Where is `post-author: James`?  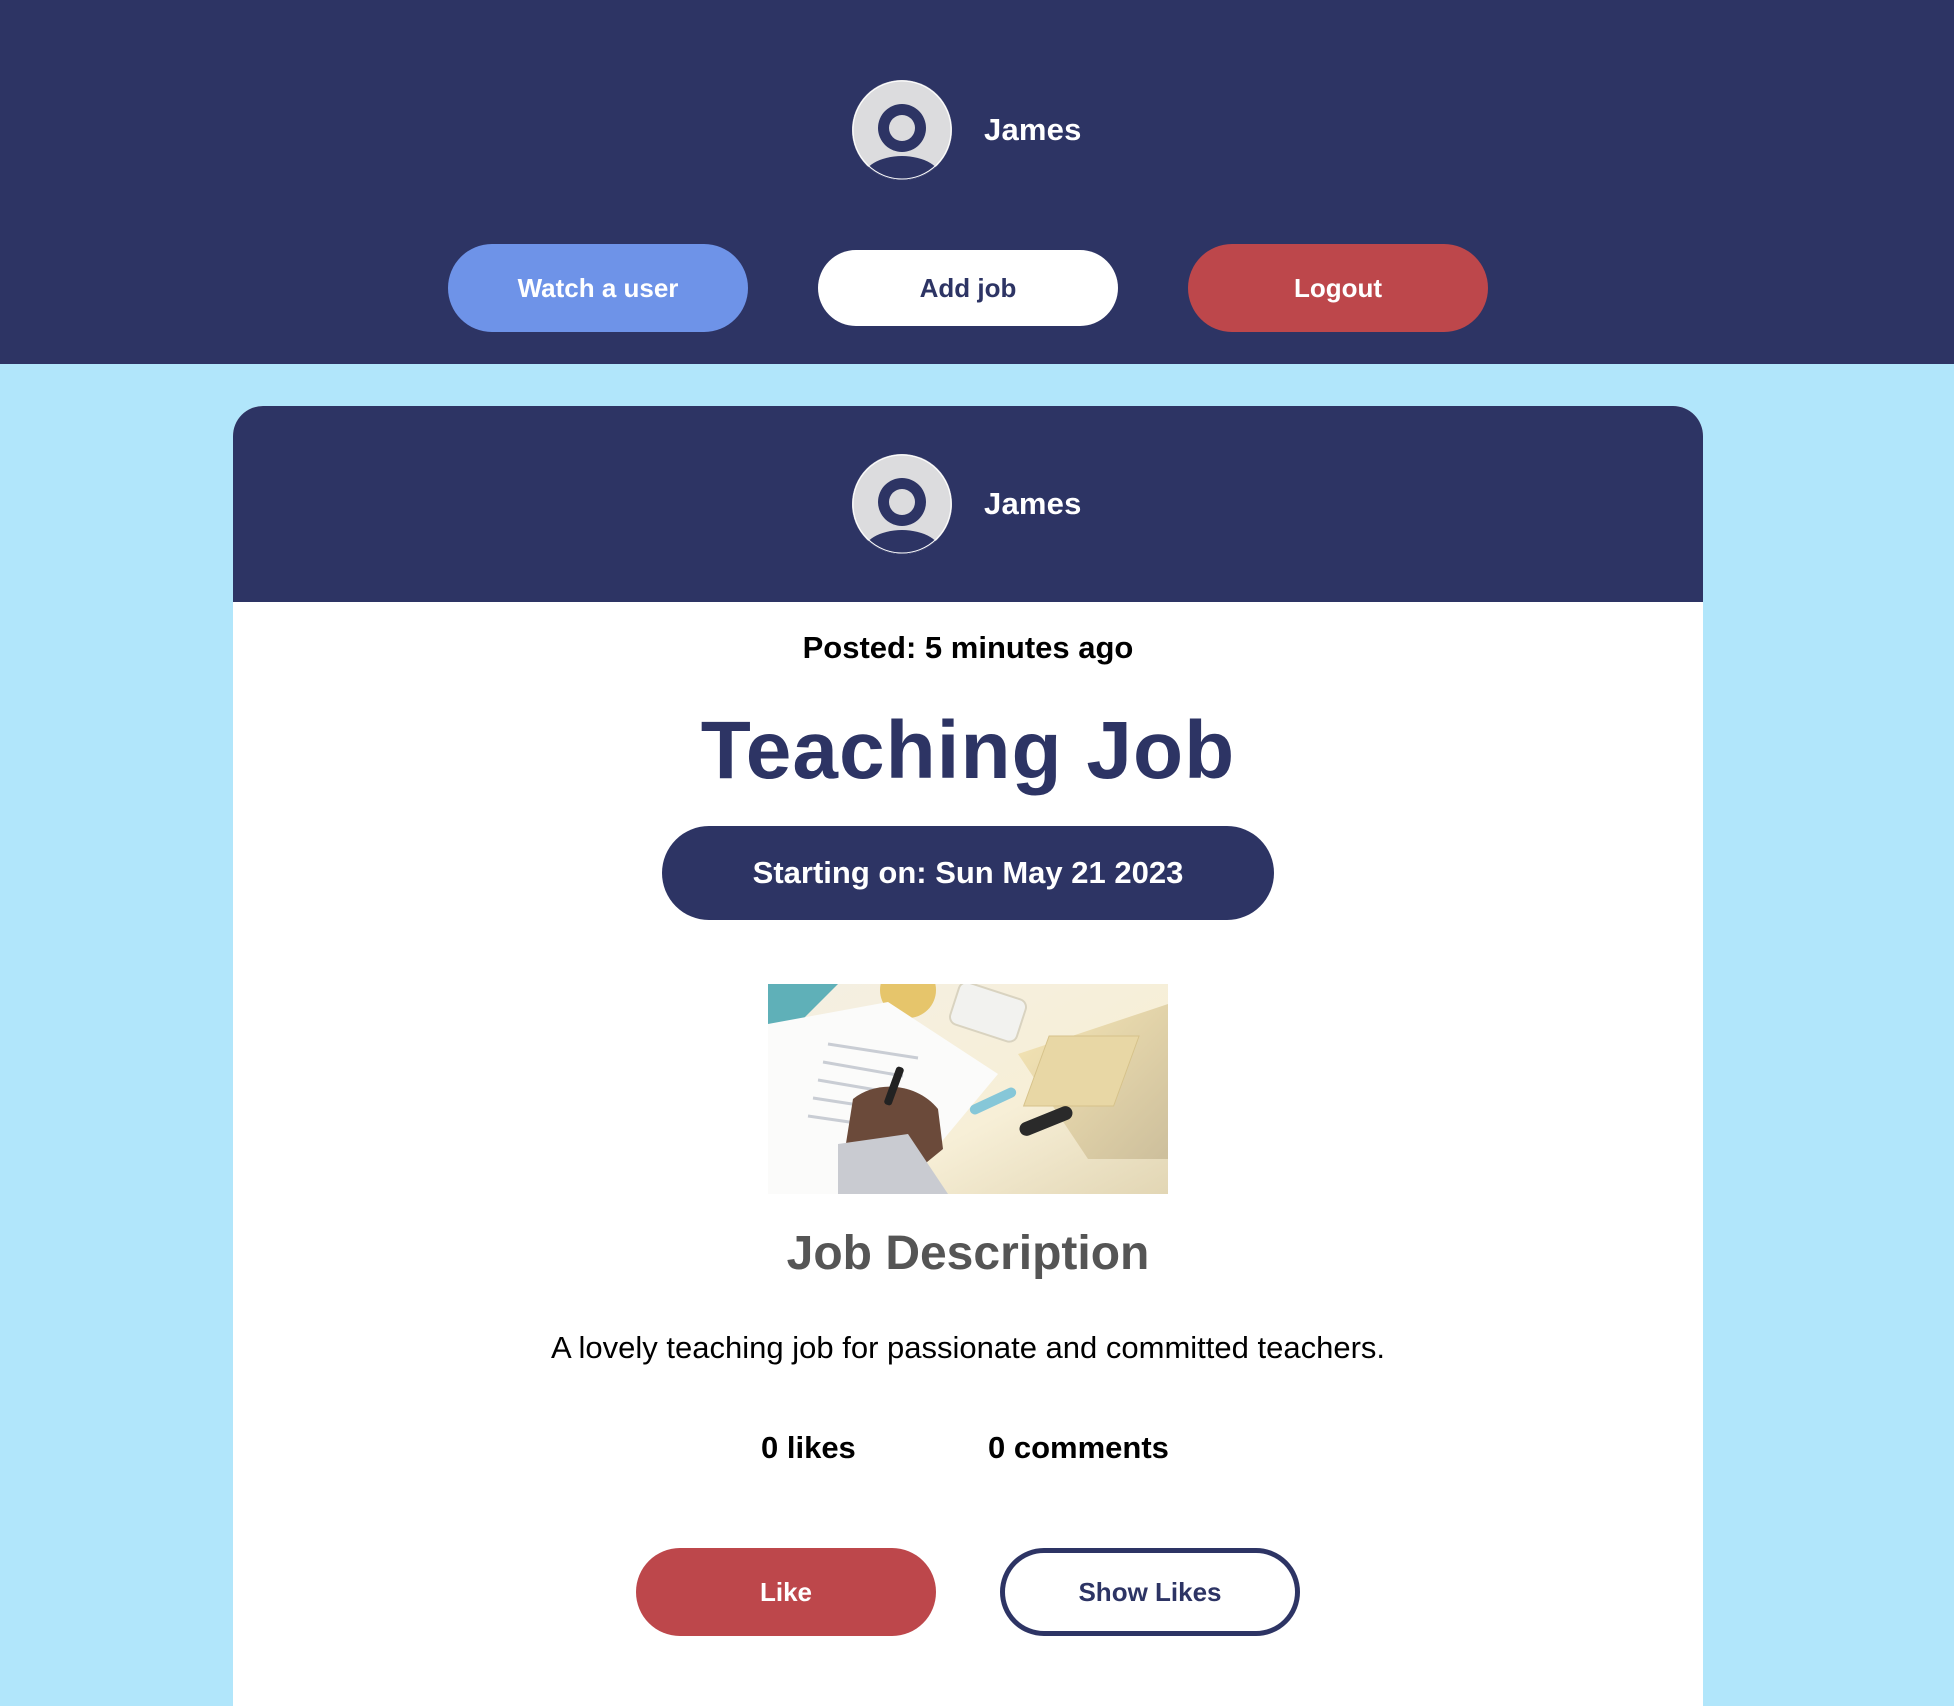
post-author: James is located at coordinates (967, 504).